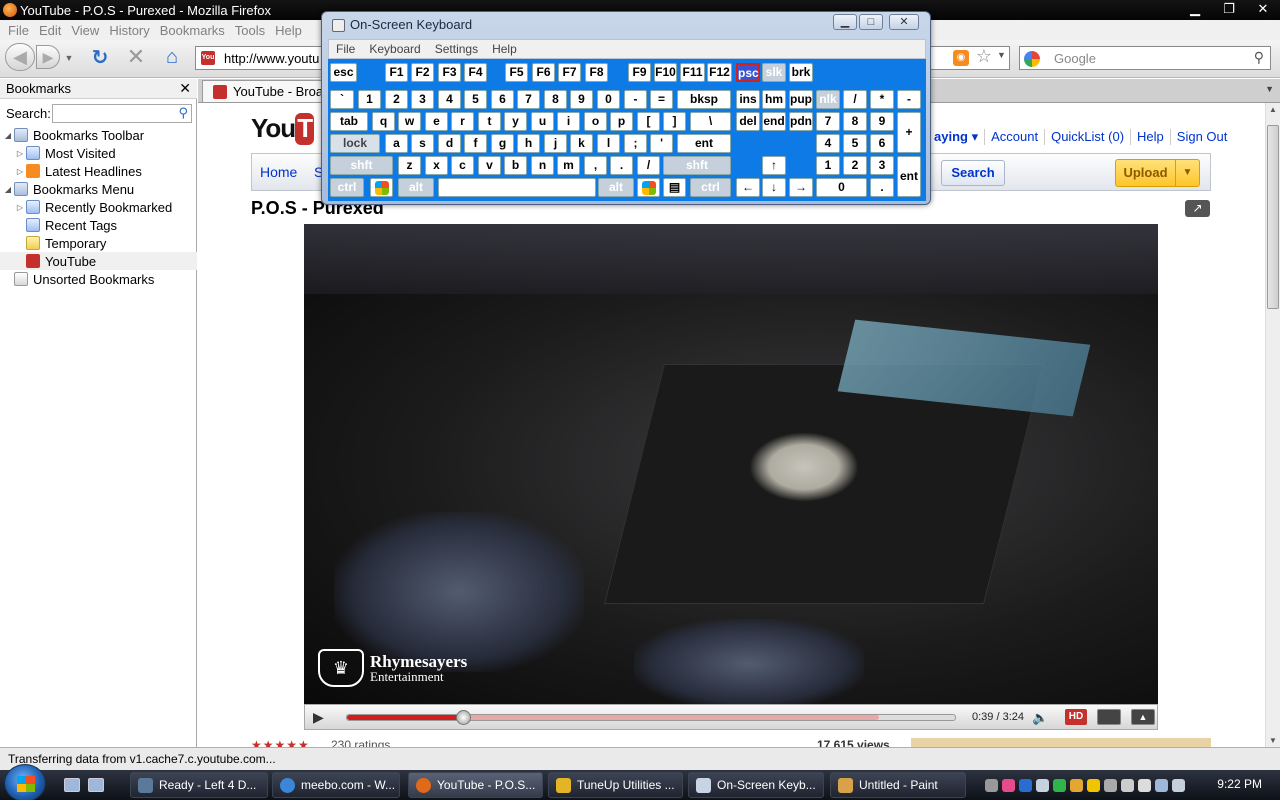  What do you see at coordinates (1001, 55) in the screenshot?
I see `url-dropdown-icon: ▼` at bounding box center [1001, 55].